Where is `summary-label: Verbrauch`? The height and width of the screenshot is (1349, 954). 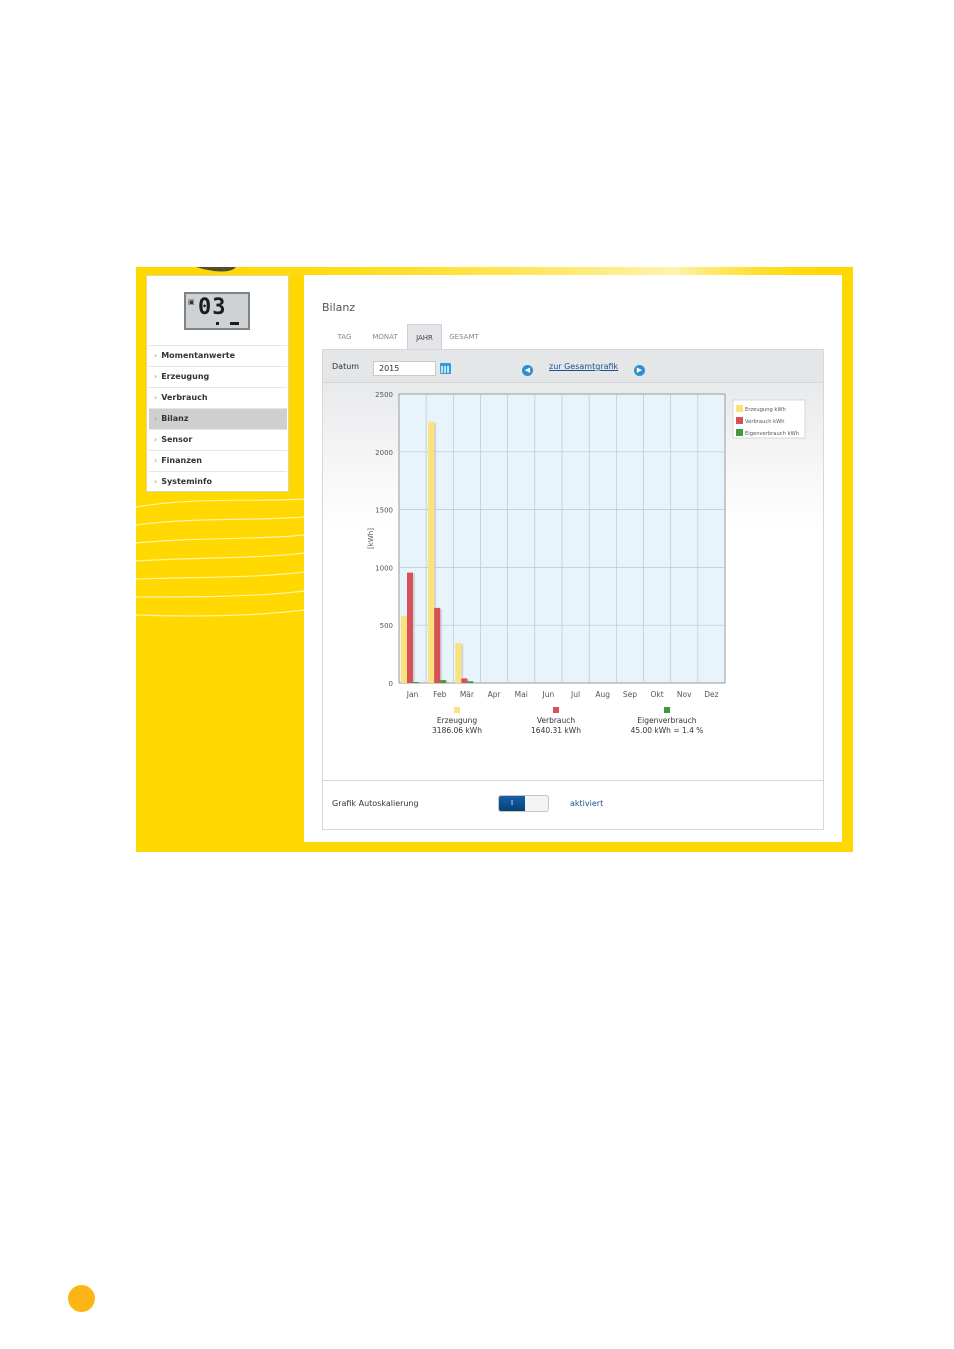 summary-label: Verbrauch is located at coordinates (556, 720).